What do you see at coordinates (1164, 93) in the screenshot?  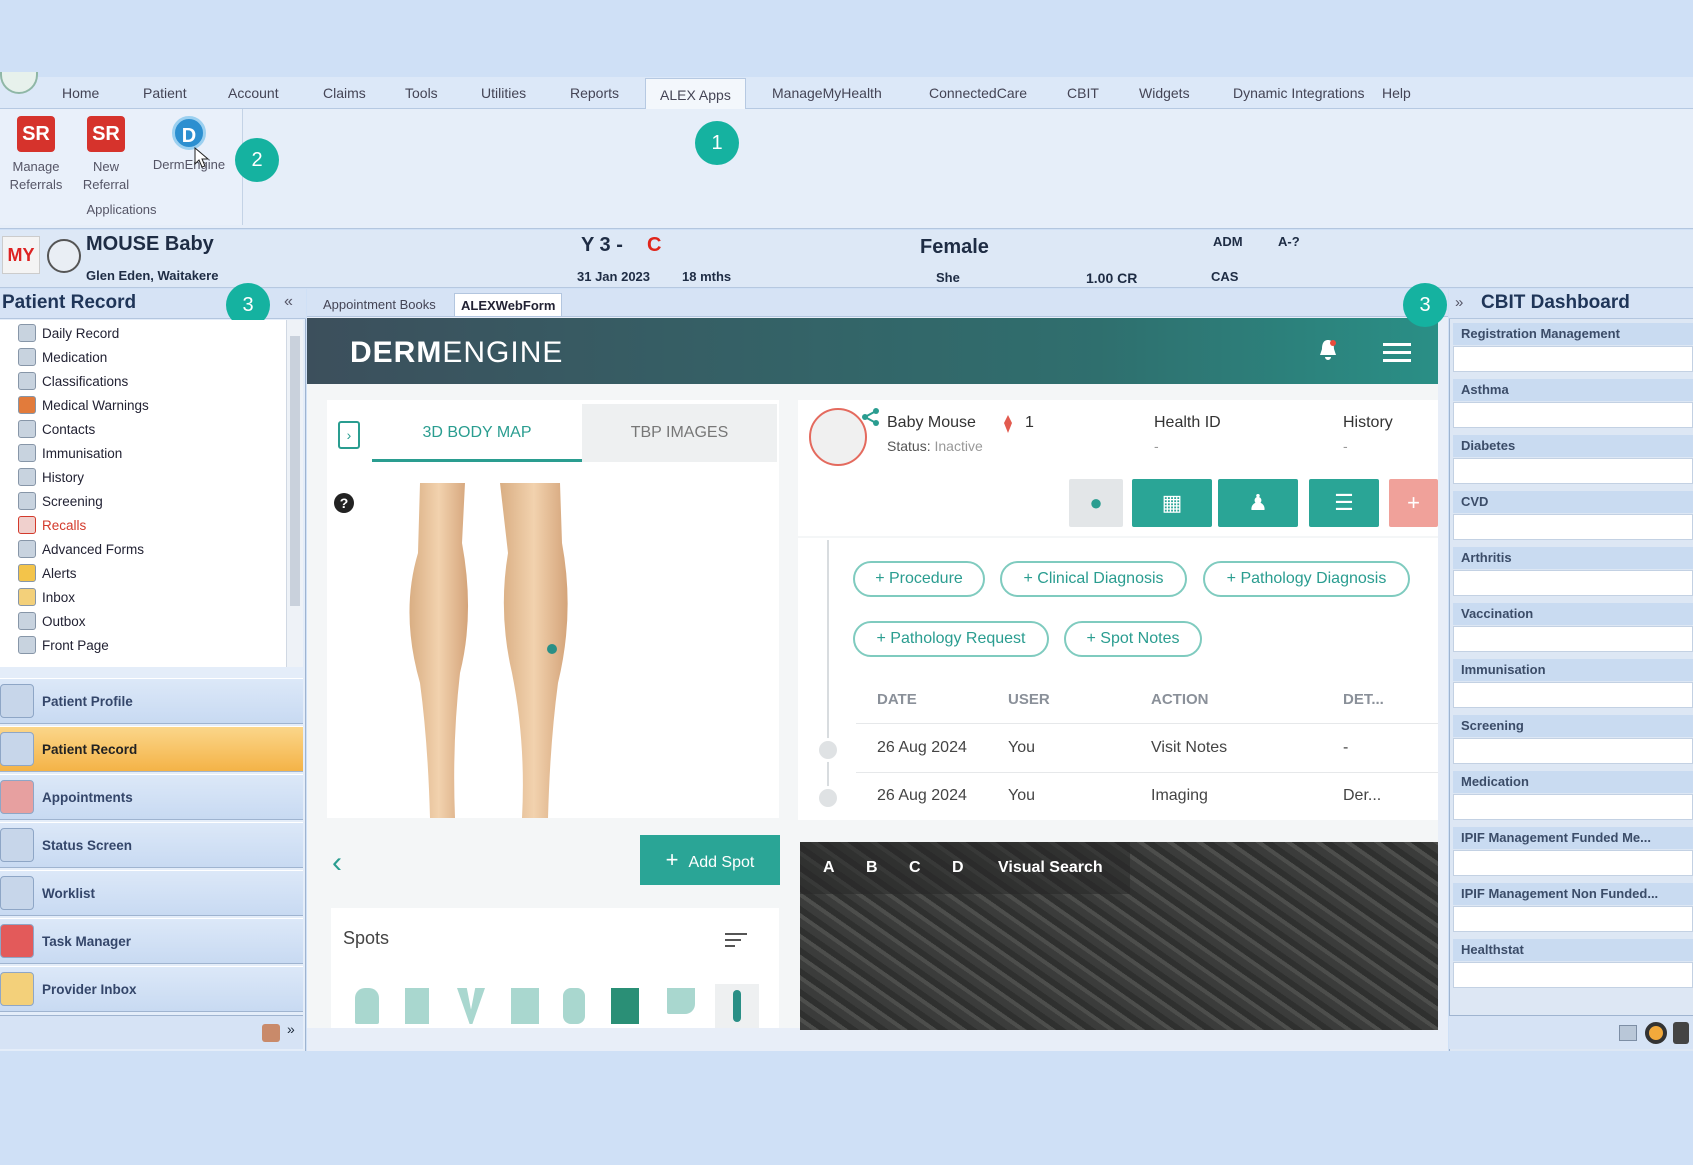 I see `menu-widgets: Widgets` at bounding box center [1164, 93].